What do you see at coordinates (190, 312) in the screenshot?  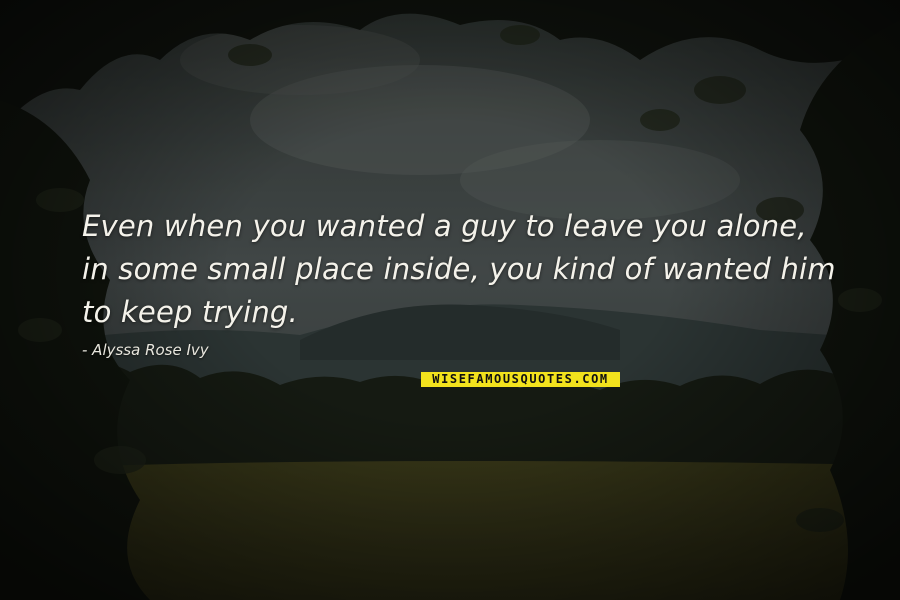 I see `quote-line: to keep trying.` at bounding box center [190, 312].